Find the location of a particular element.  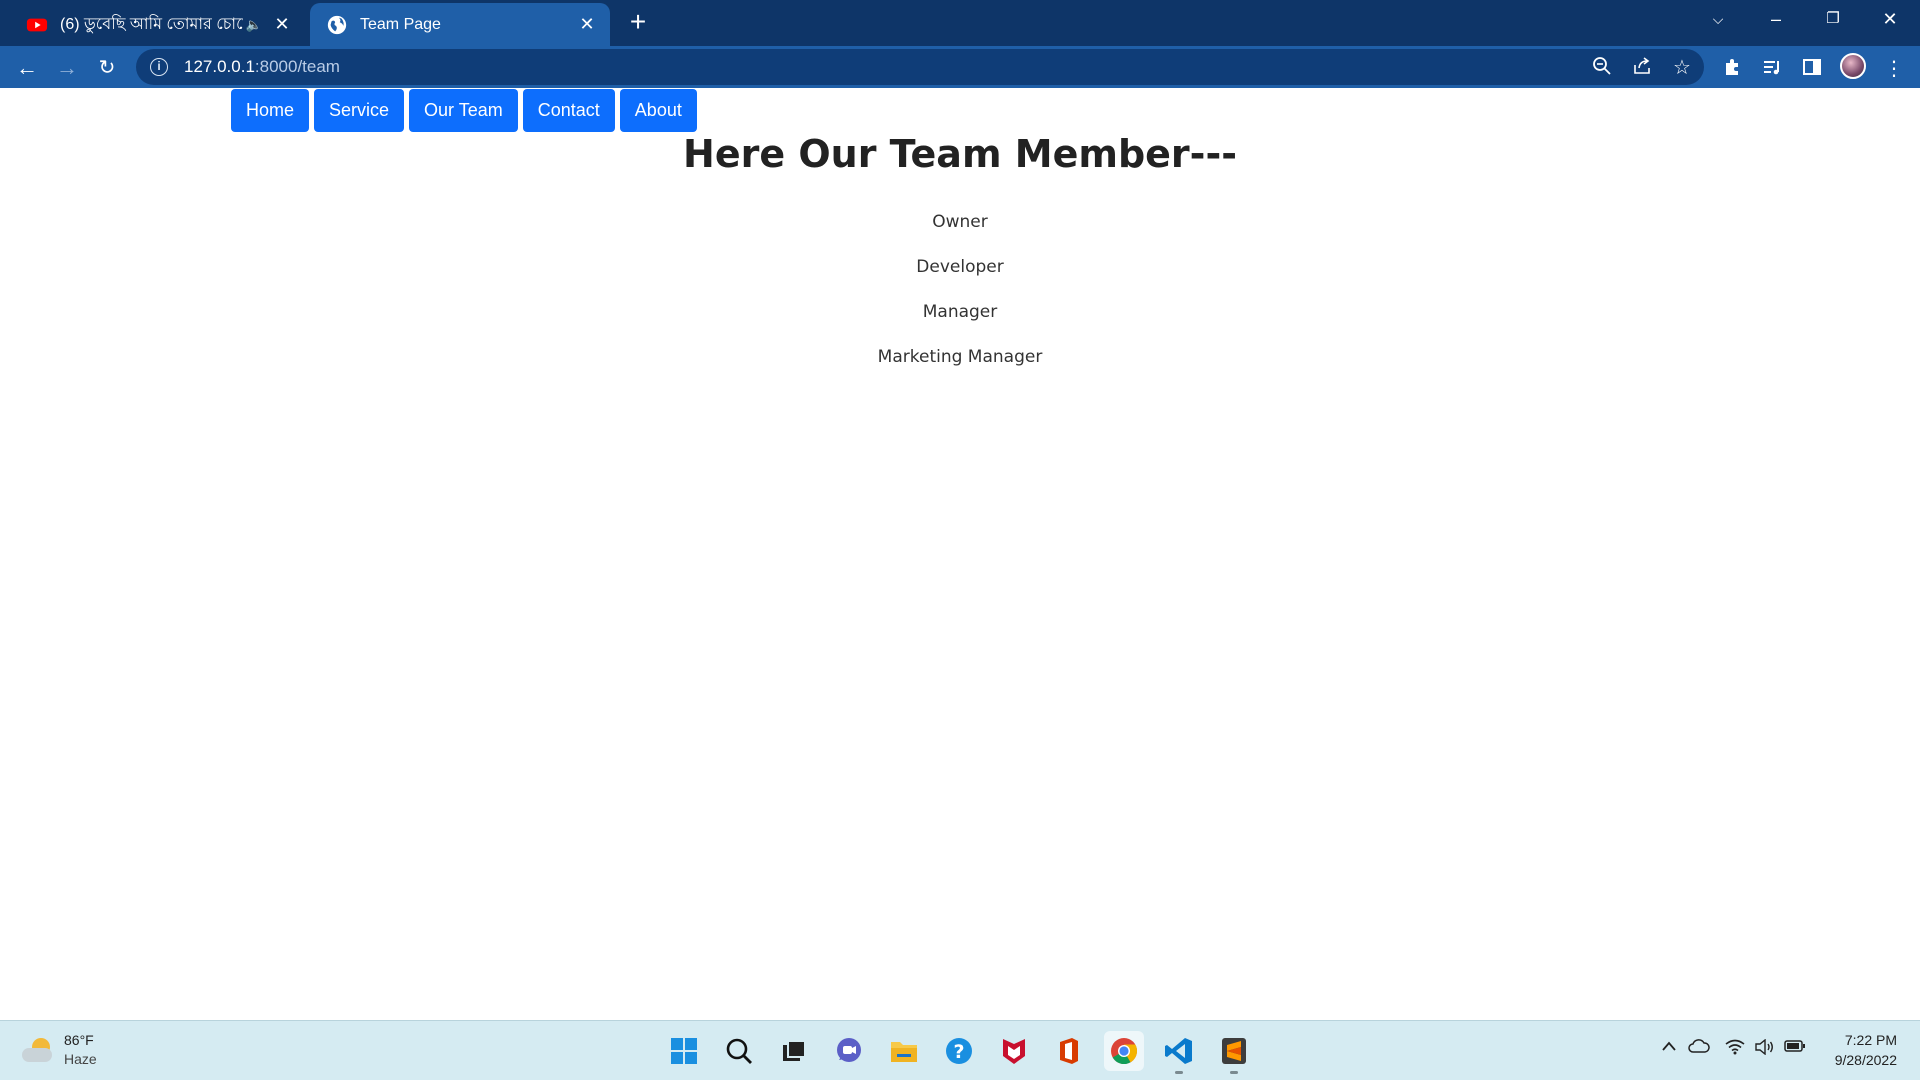

extensions-icon is located at coordinates (1732, 69).